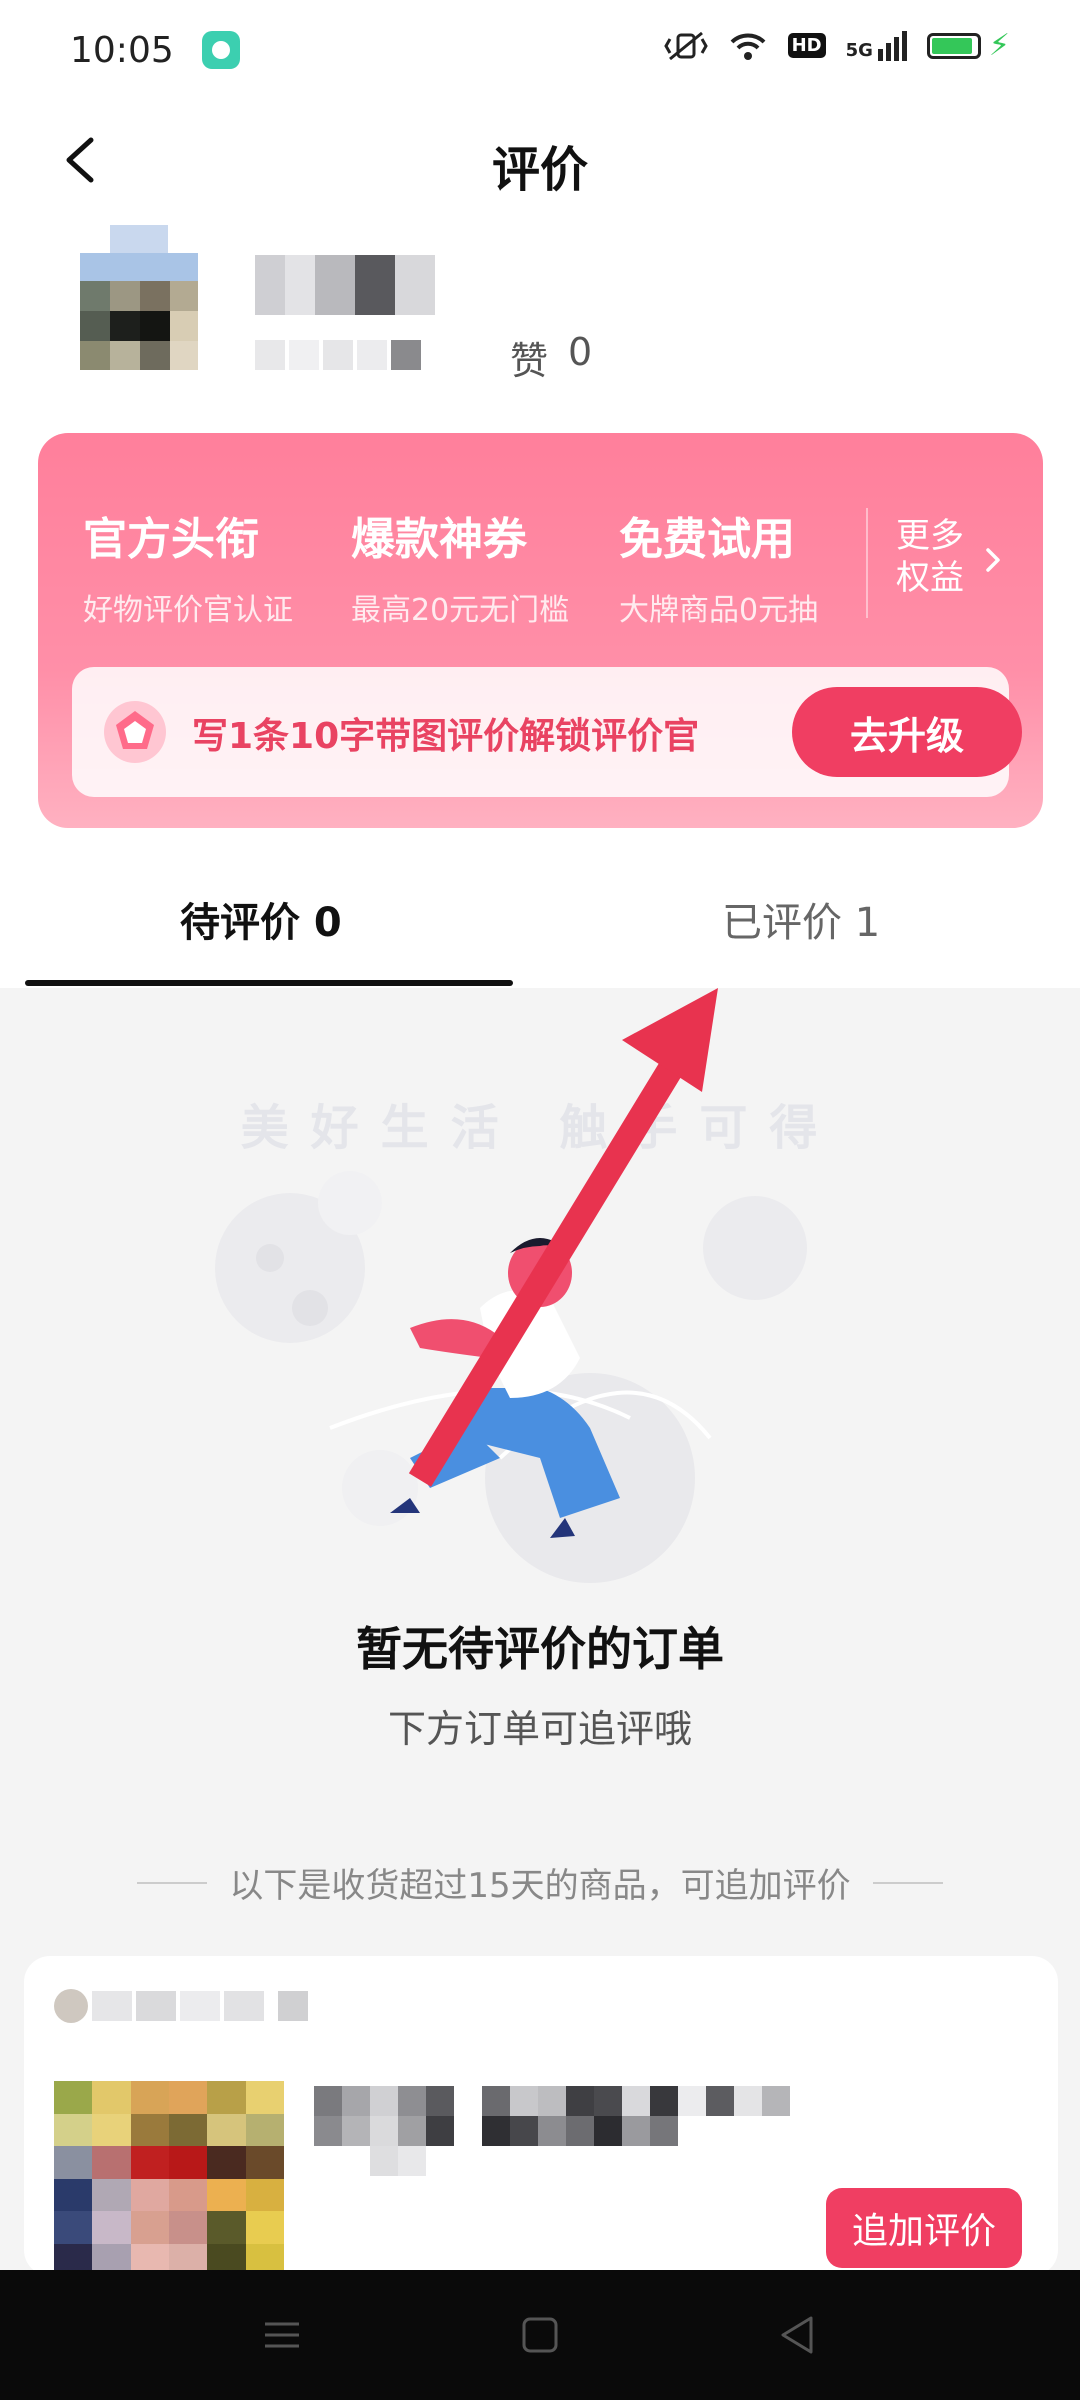 This screenshot has width=1080, height=2400. I want to click on tab-reviewed: 已评价 1, so click(801, 919).